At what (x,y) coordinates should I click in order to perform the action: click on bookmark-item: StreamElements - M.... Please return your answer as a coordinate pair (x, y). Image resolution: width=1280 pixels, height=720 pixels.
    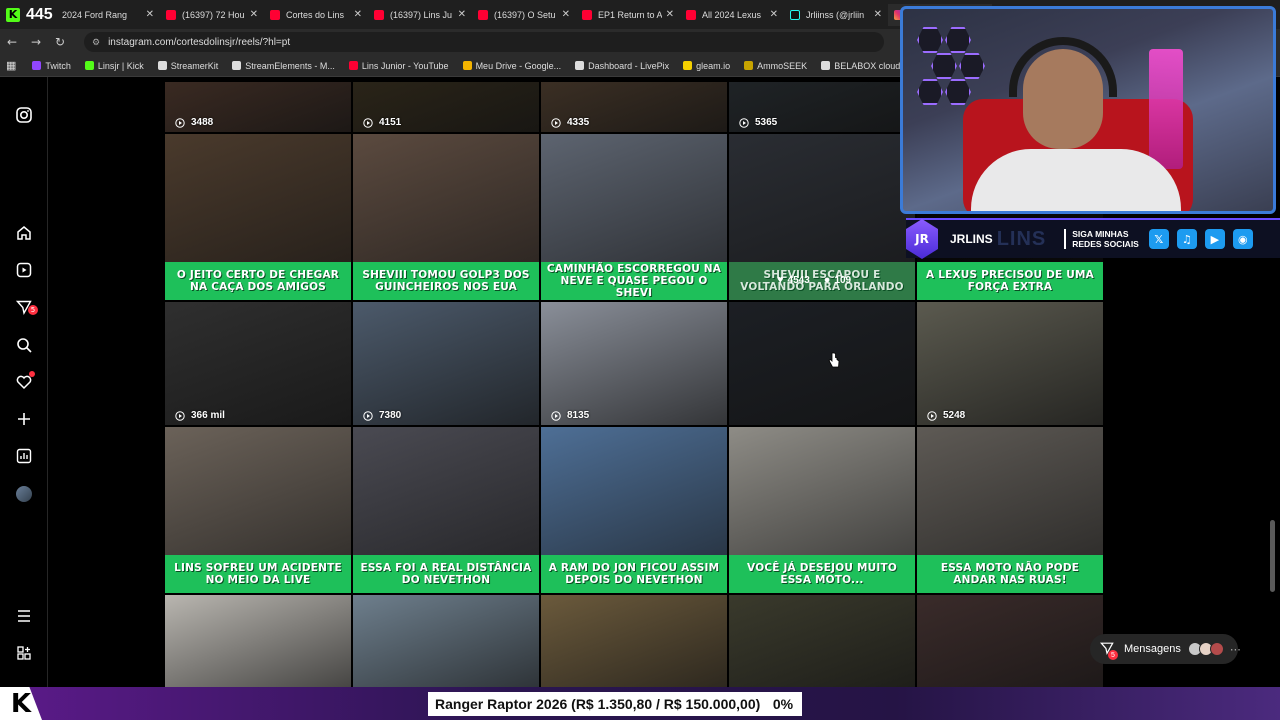
    Looking at the image, I should click on (283, 66).